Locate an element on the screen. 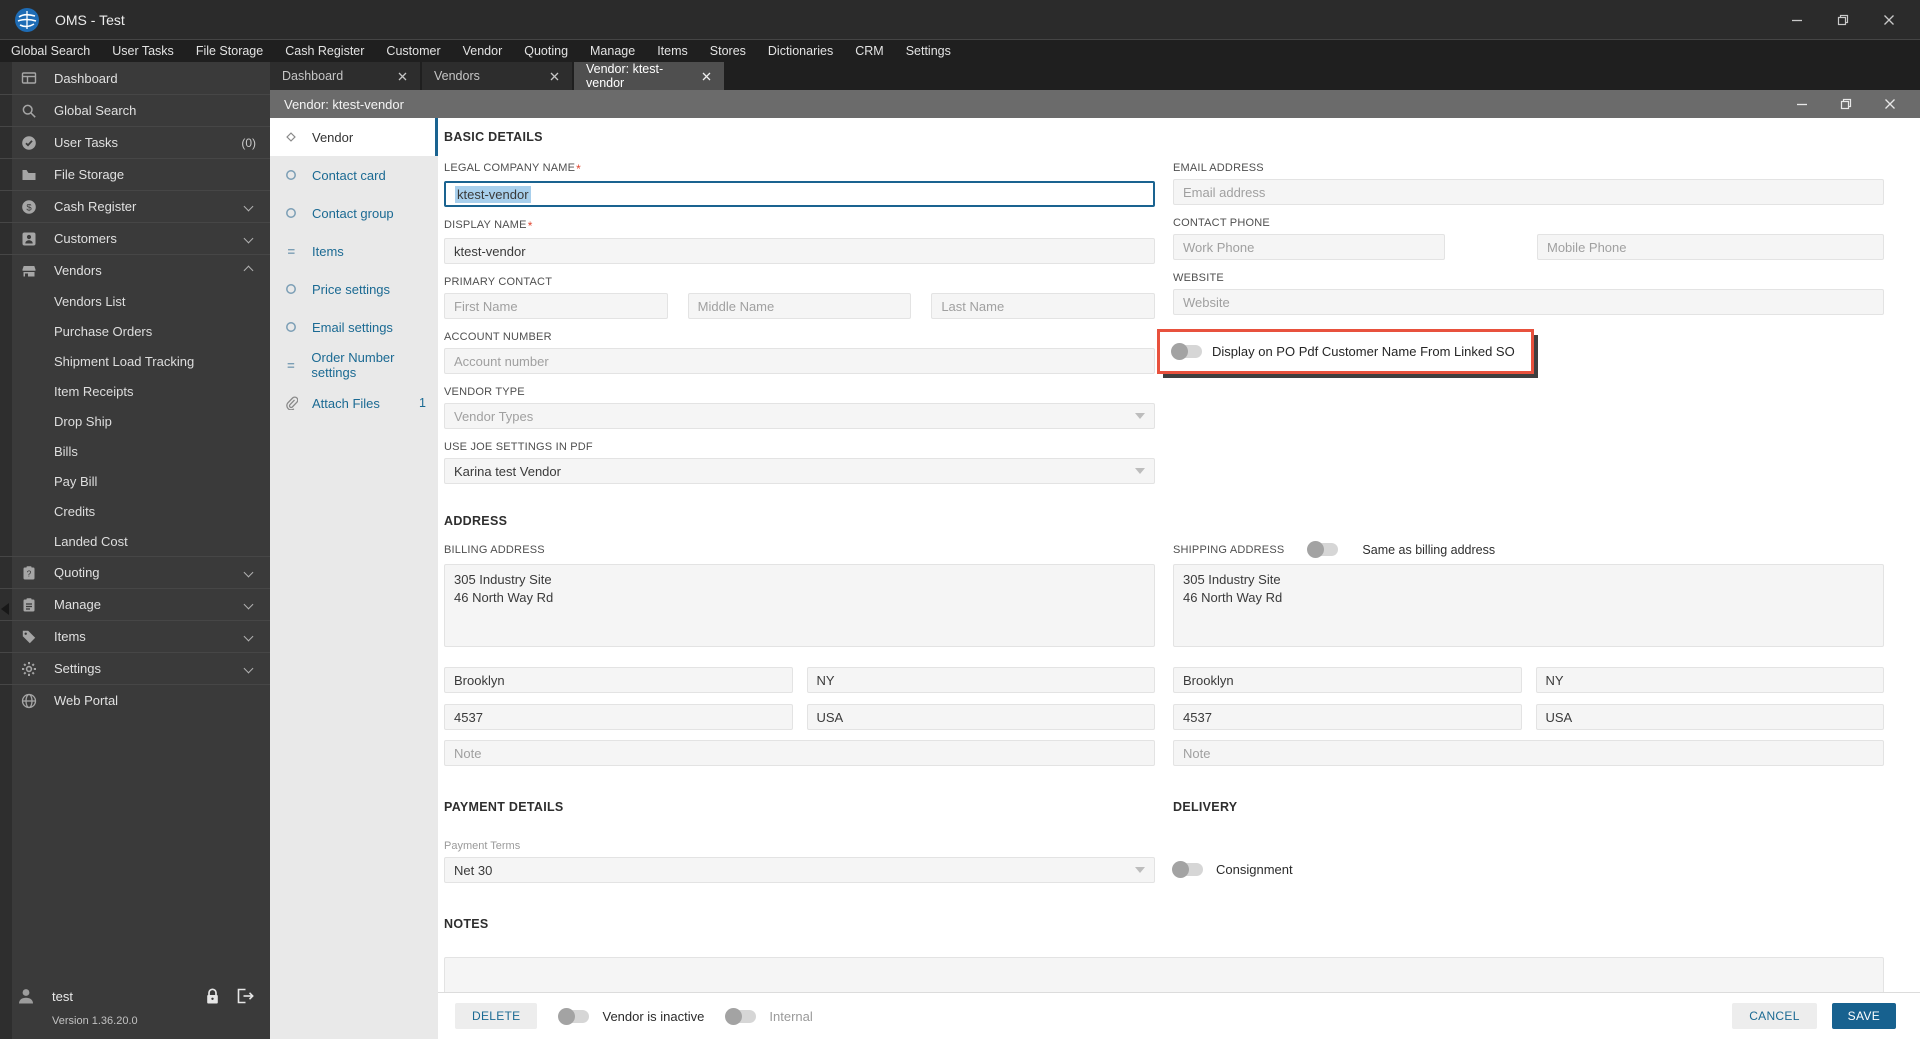 The image size is (1920, 1040). inner-minimize-button is located at coordinates (1802, 104).